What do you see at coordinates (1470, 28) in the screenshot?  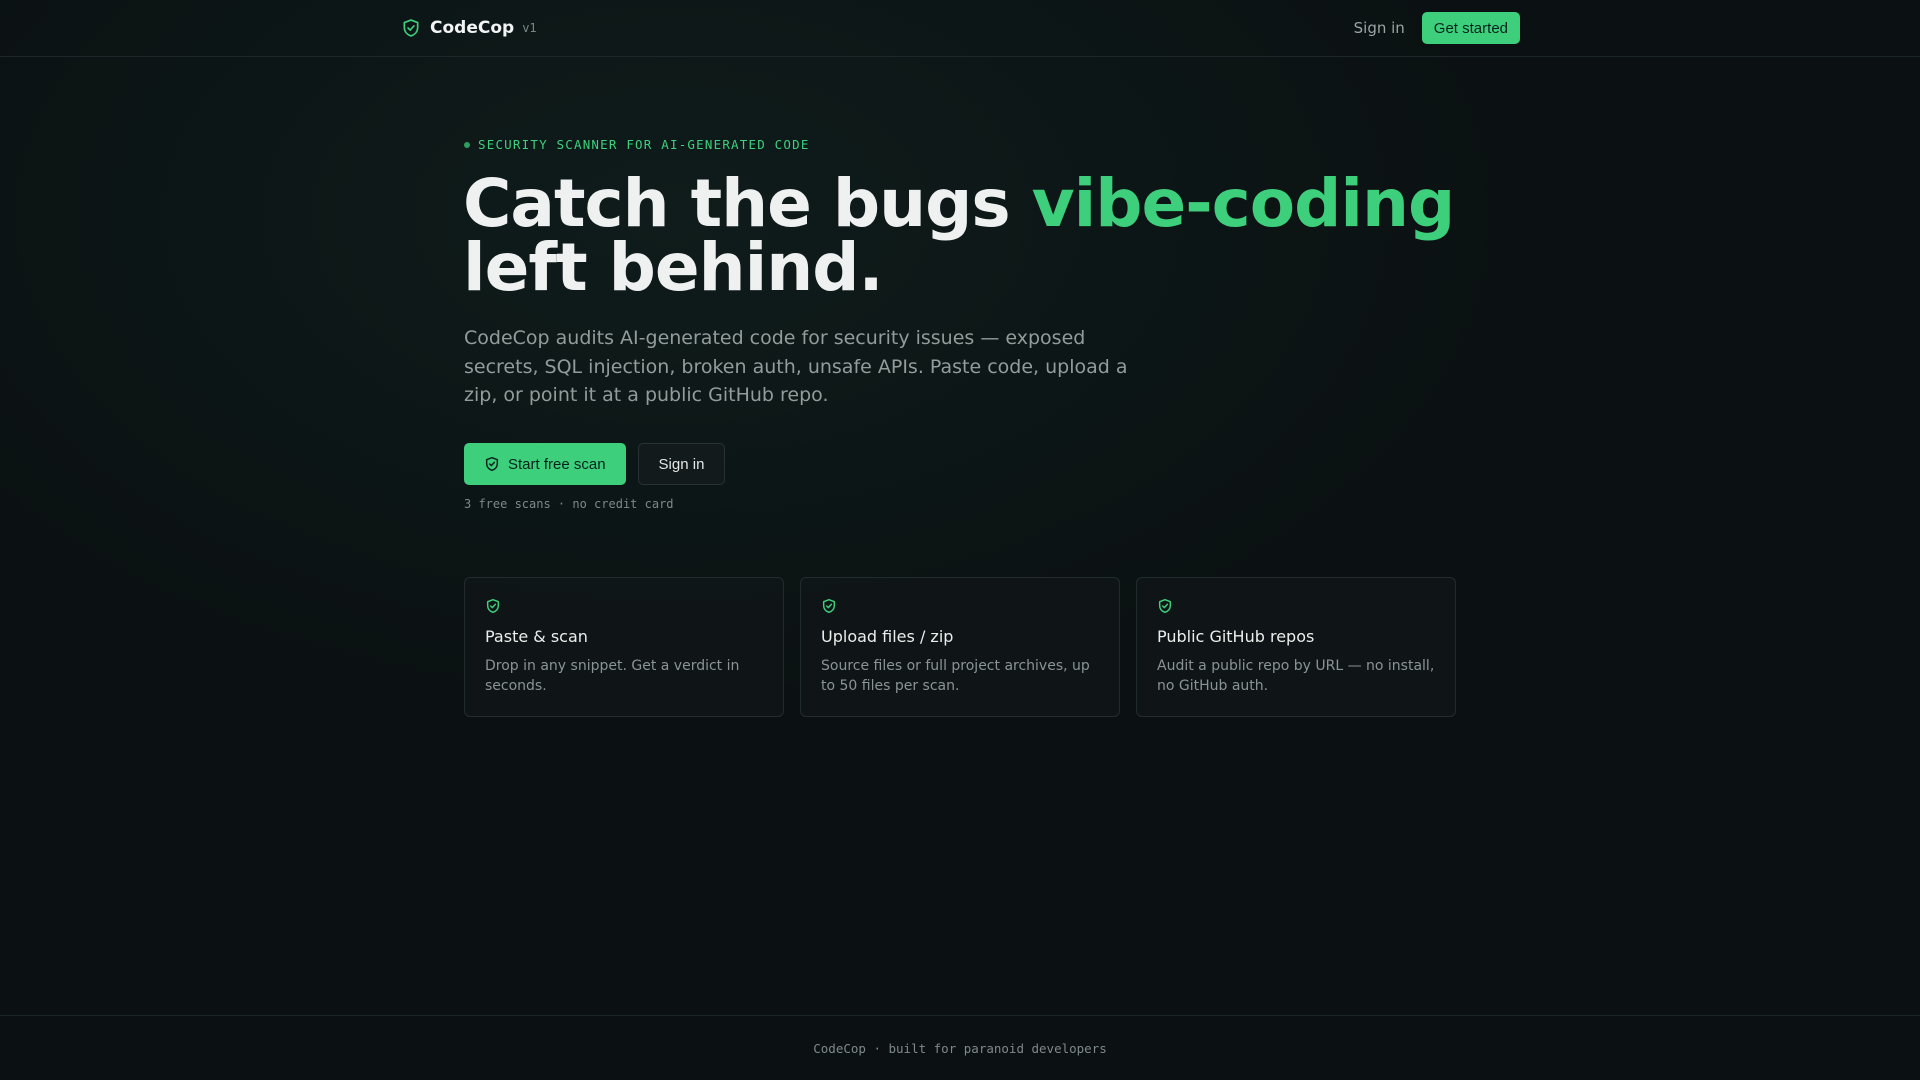 I see `get-started-button: Get started` at bounding box center [1470, 28].